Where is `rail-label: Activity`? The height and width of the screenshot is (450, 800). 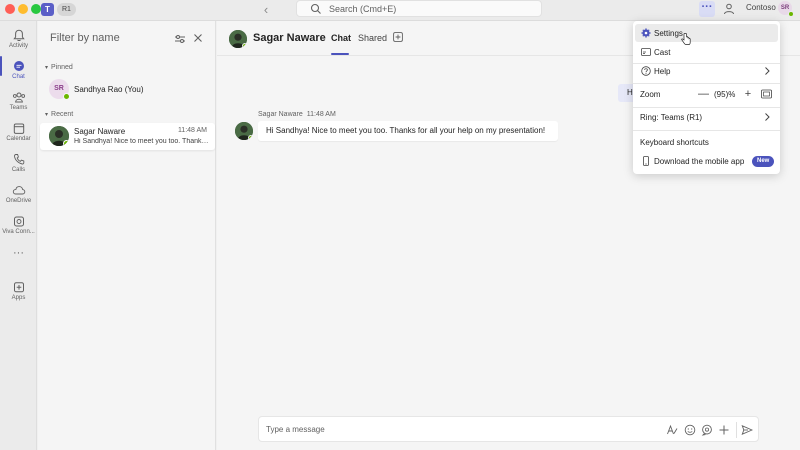
rail-label: Activity is located at coordinates (18, 46).